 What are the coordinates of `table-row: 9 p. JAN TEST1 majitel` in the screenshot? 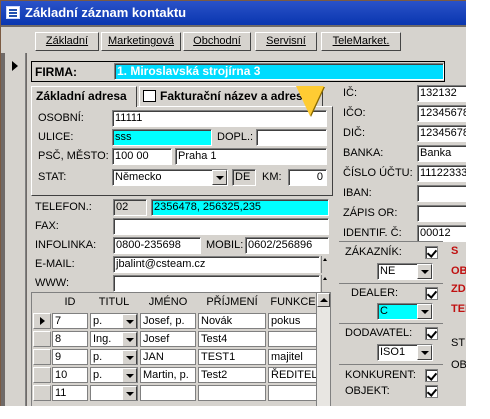 It's located at (175, 357).